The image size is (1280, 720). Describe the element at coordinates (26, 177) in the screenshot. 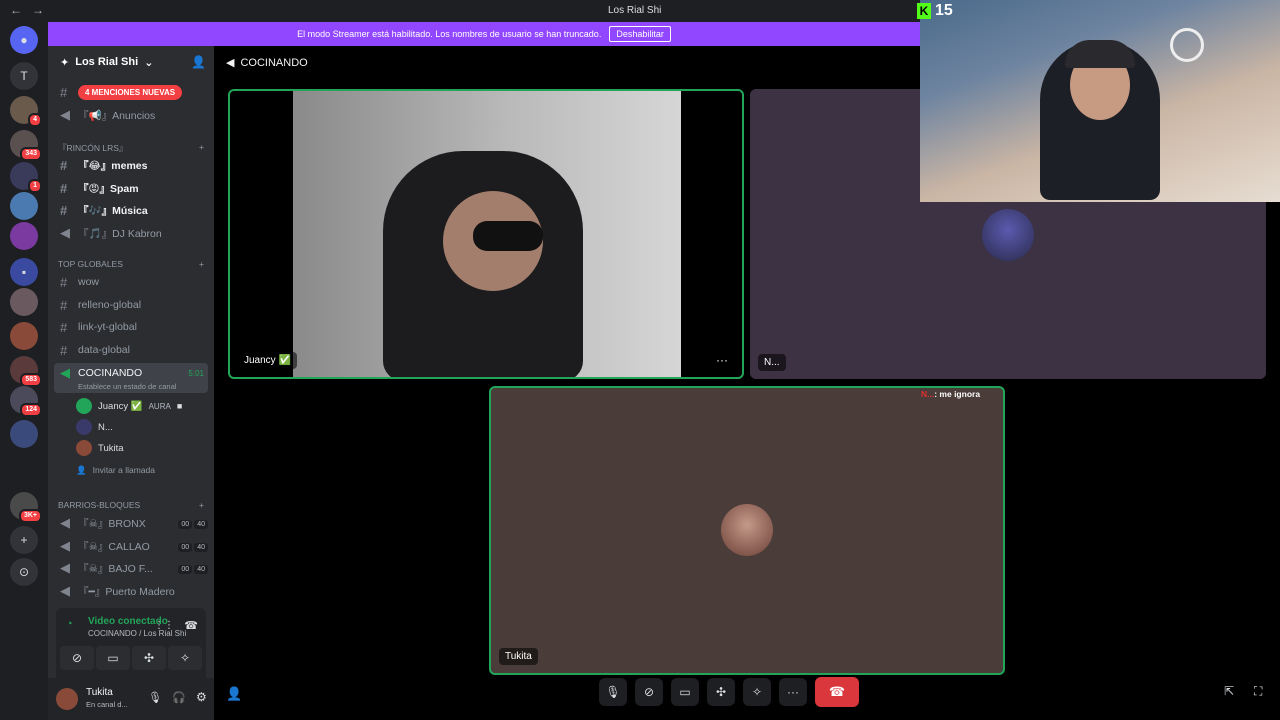

I see `server-avatar: 1` at that location.